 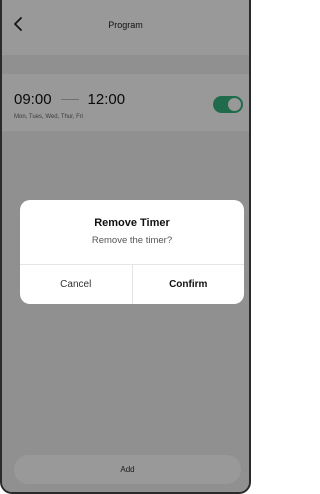 I want to click on confirm-button: Confirm, so click(x=189, y=284).